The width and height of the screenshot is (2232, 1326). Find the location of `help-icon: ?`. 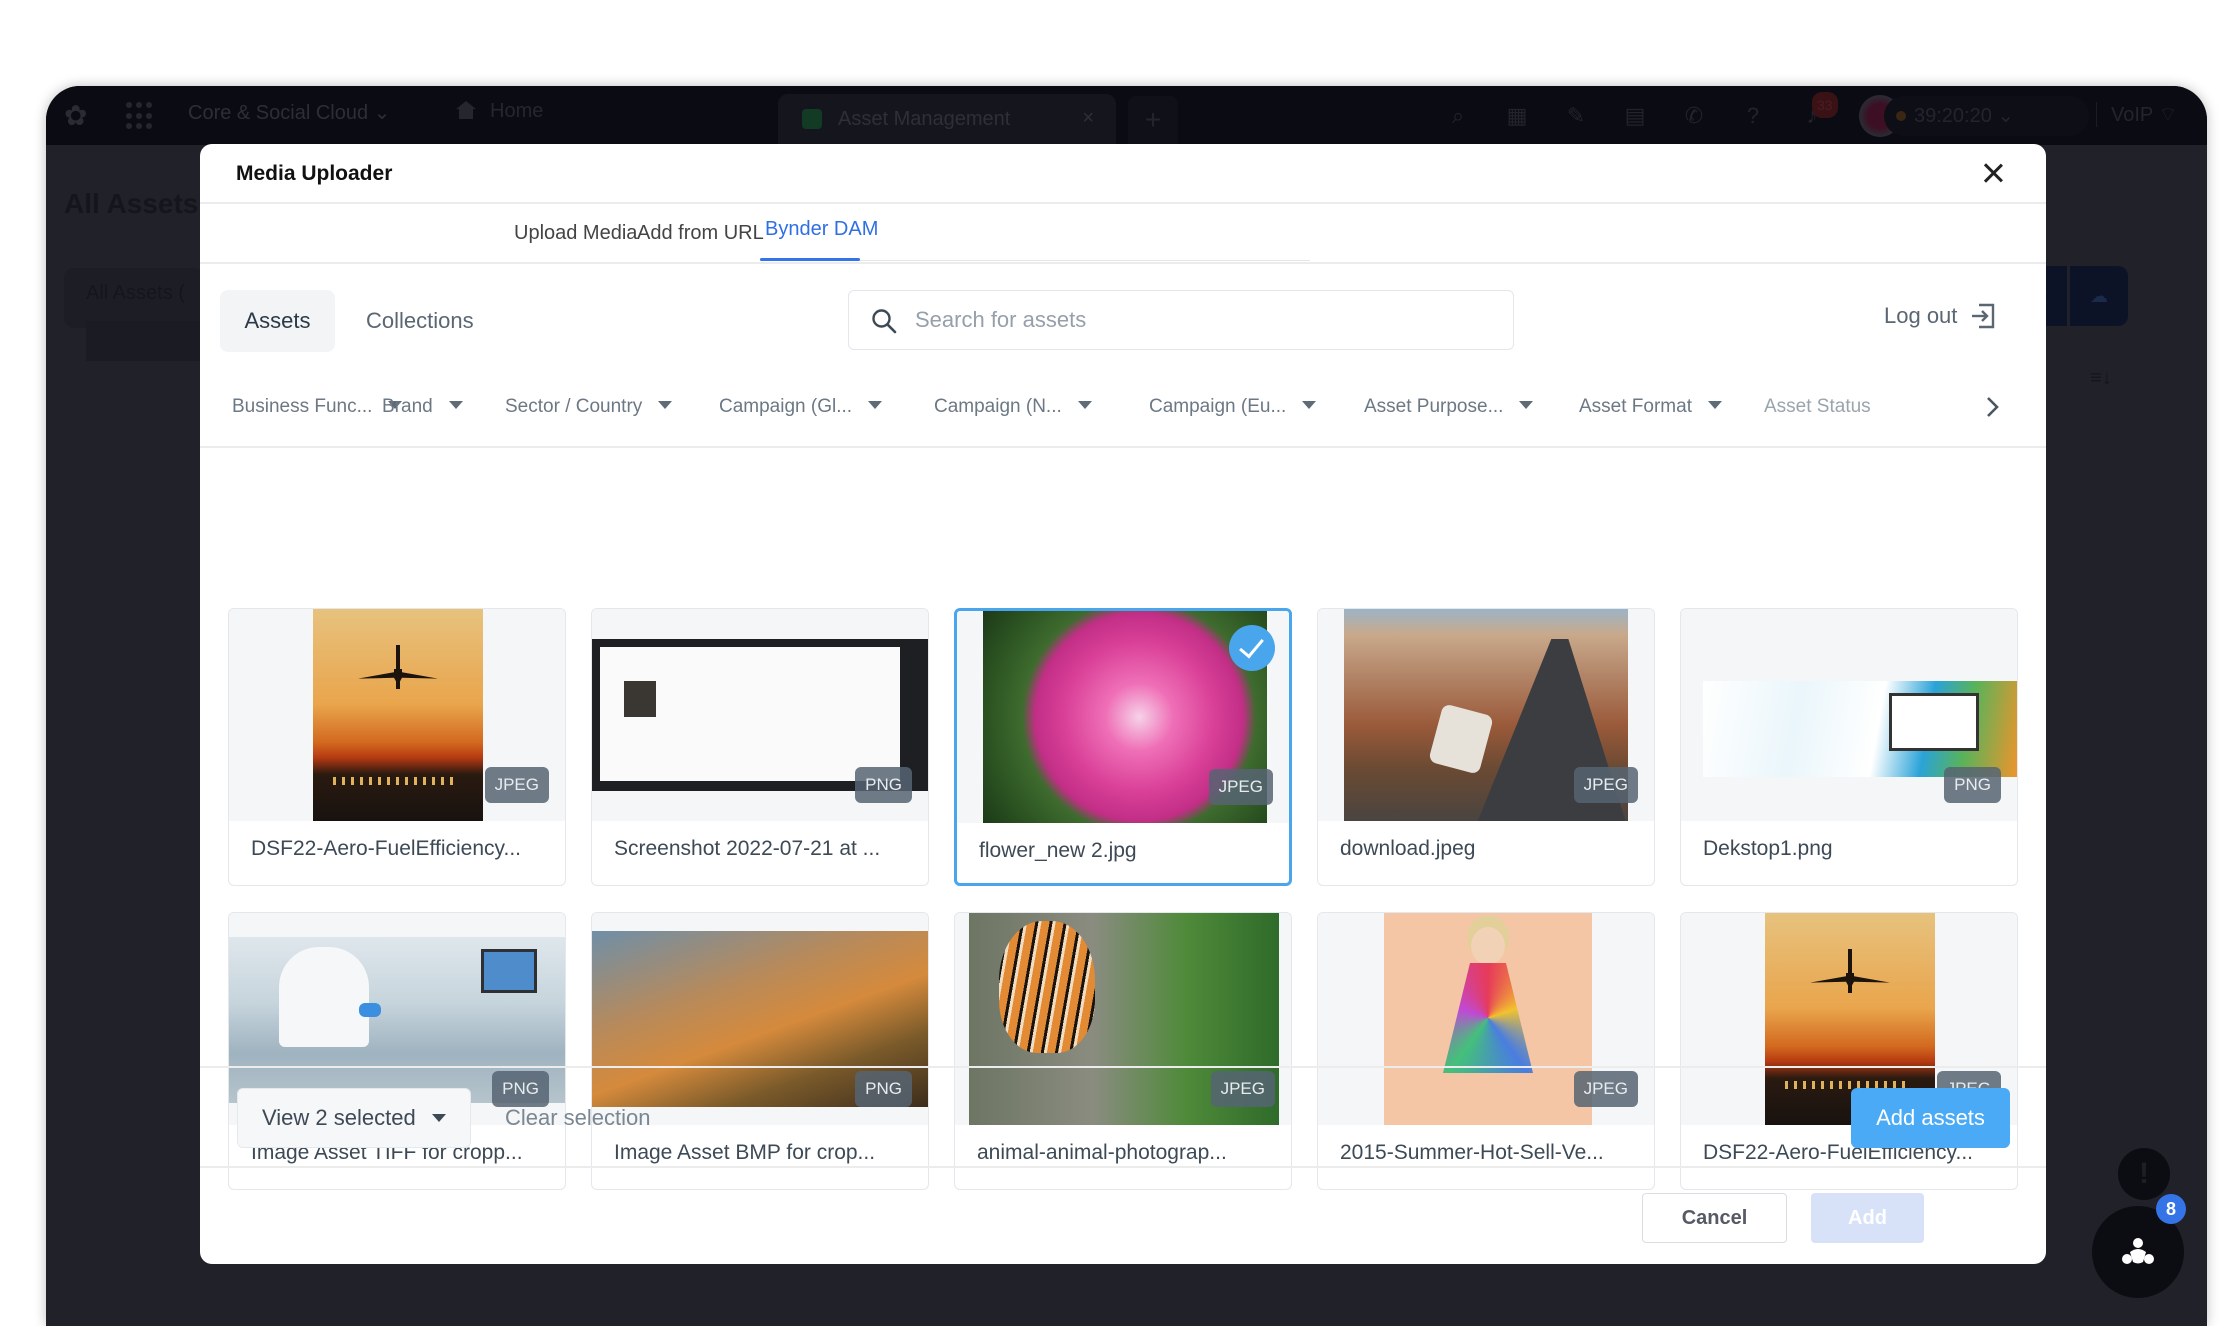

help-icon: ? is located at coordinates (1753, 115).